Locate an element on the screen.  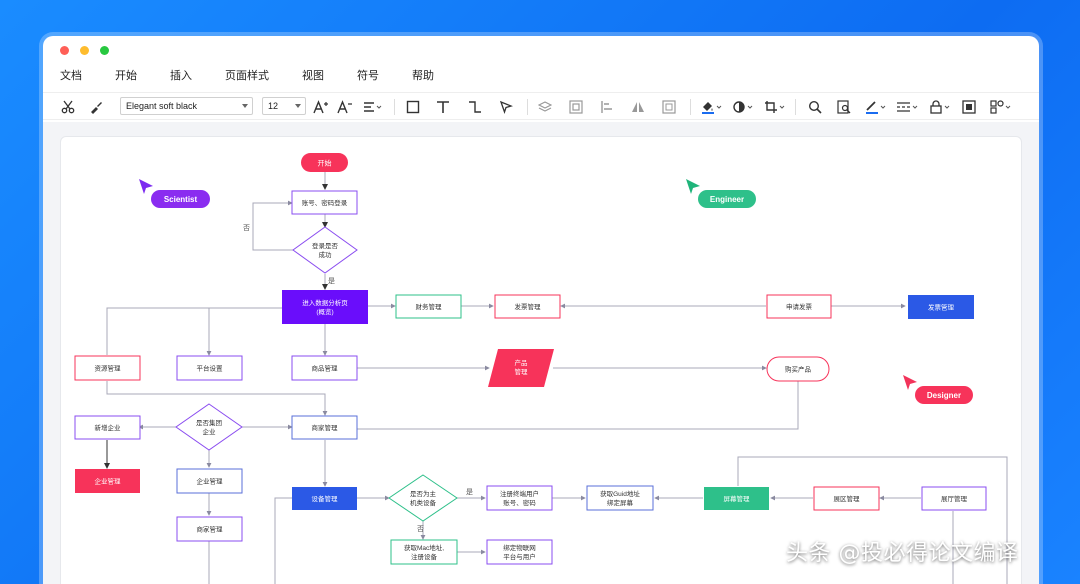
node-host-decision-label: 机类设备 is located at coordinates (423, 502).